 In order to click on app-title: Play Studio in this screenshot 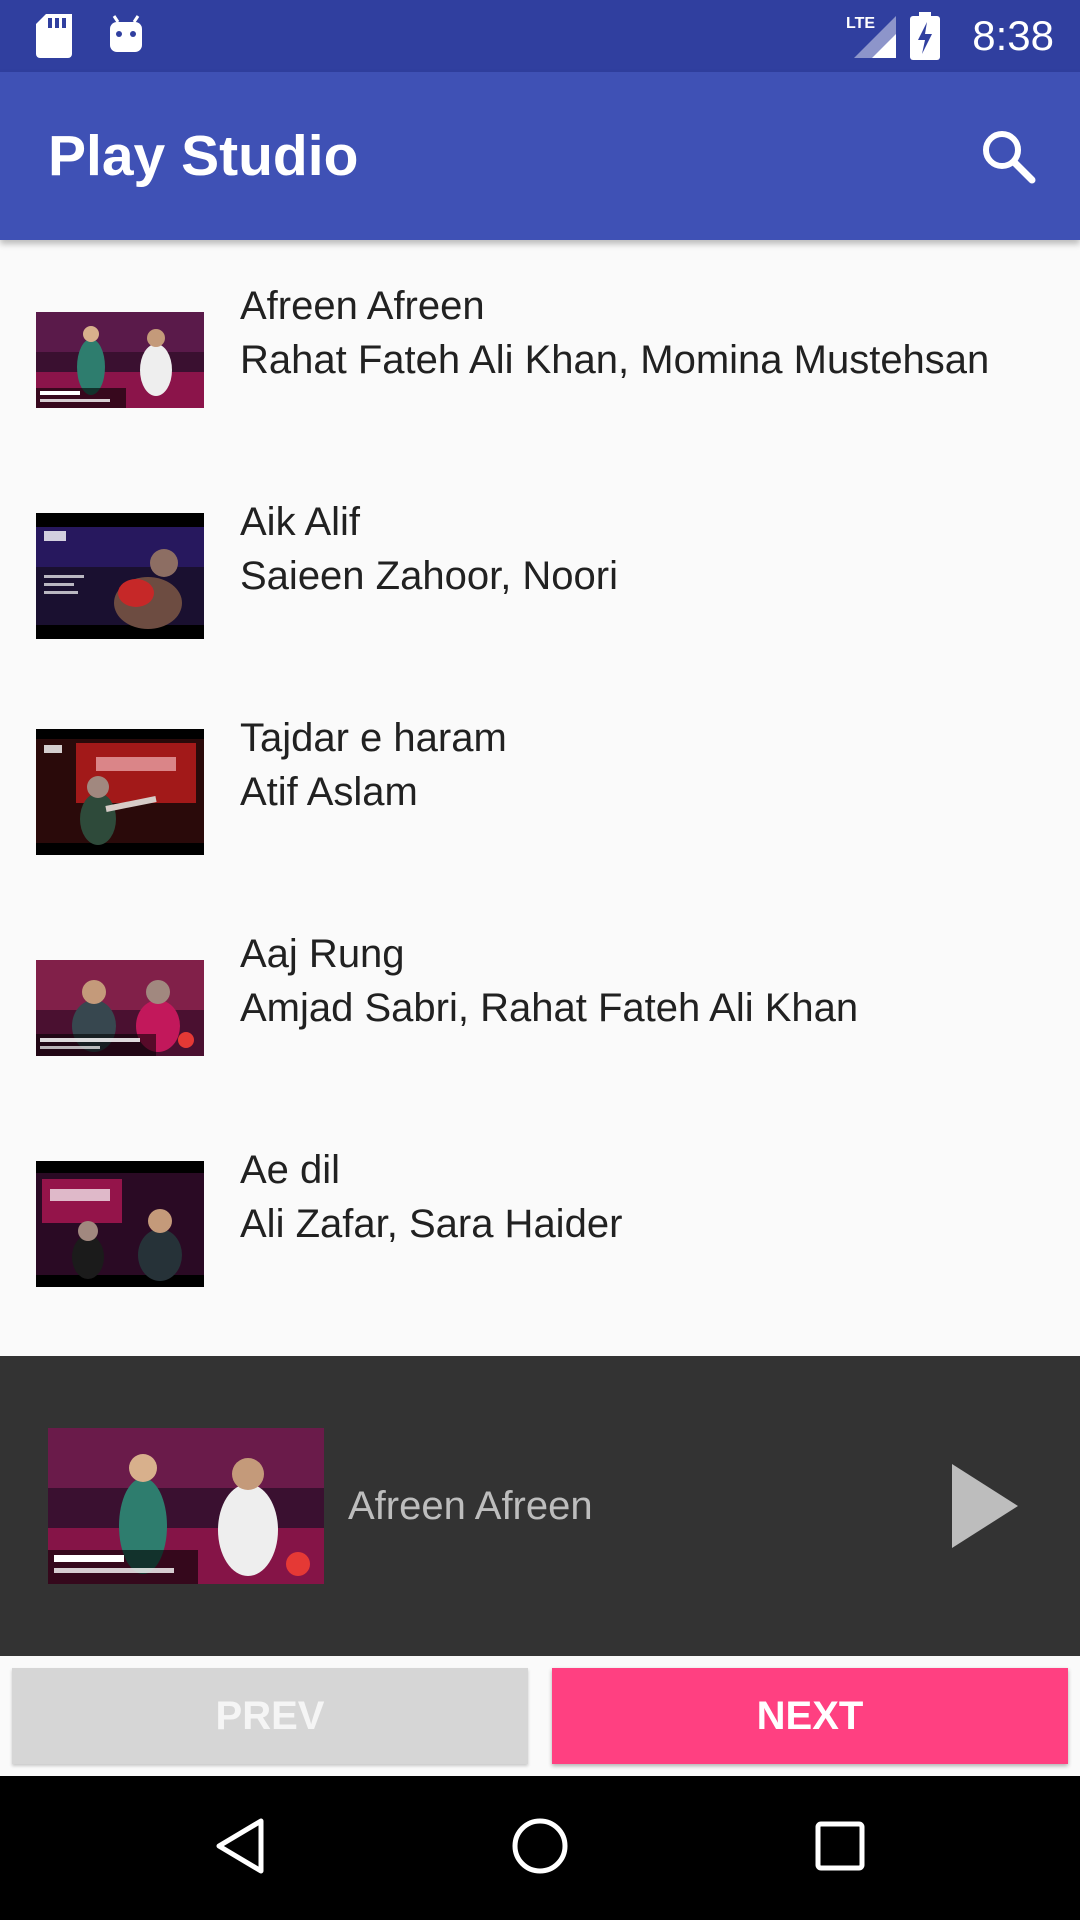, I will do `click(203, 156)`.